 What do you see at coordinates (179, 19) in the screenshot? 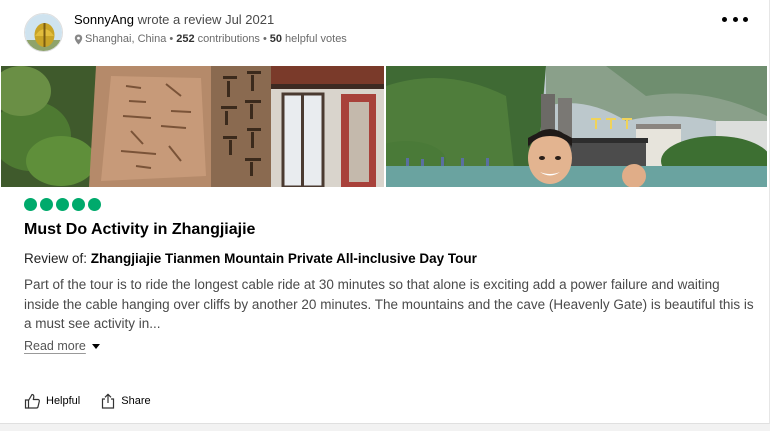
I see `review-action-text: wrote a review` at bounding box center [179, 19].